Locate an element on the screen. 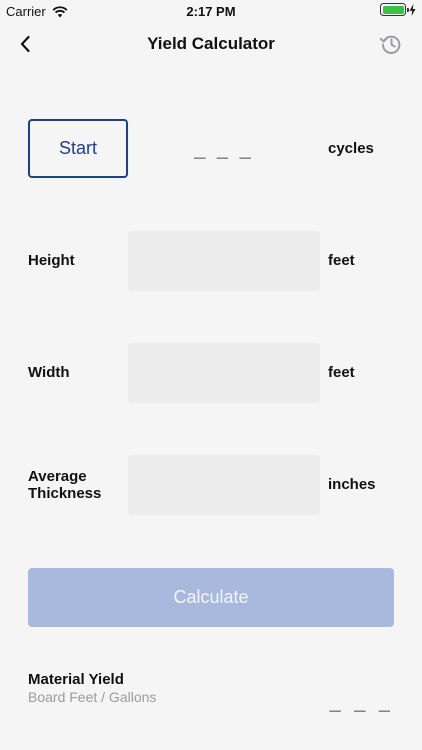 The height and width of the screenshot is (750, 422). width-label: Width is located at coordinates (49, 372).